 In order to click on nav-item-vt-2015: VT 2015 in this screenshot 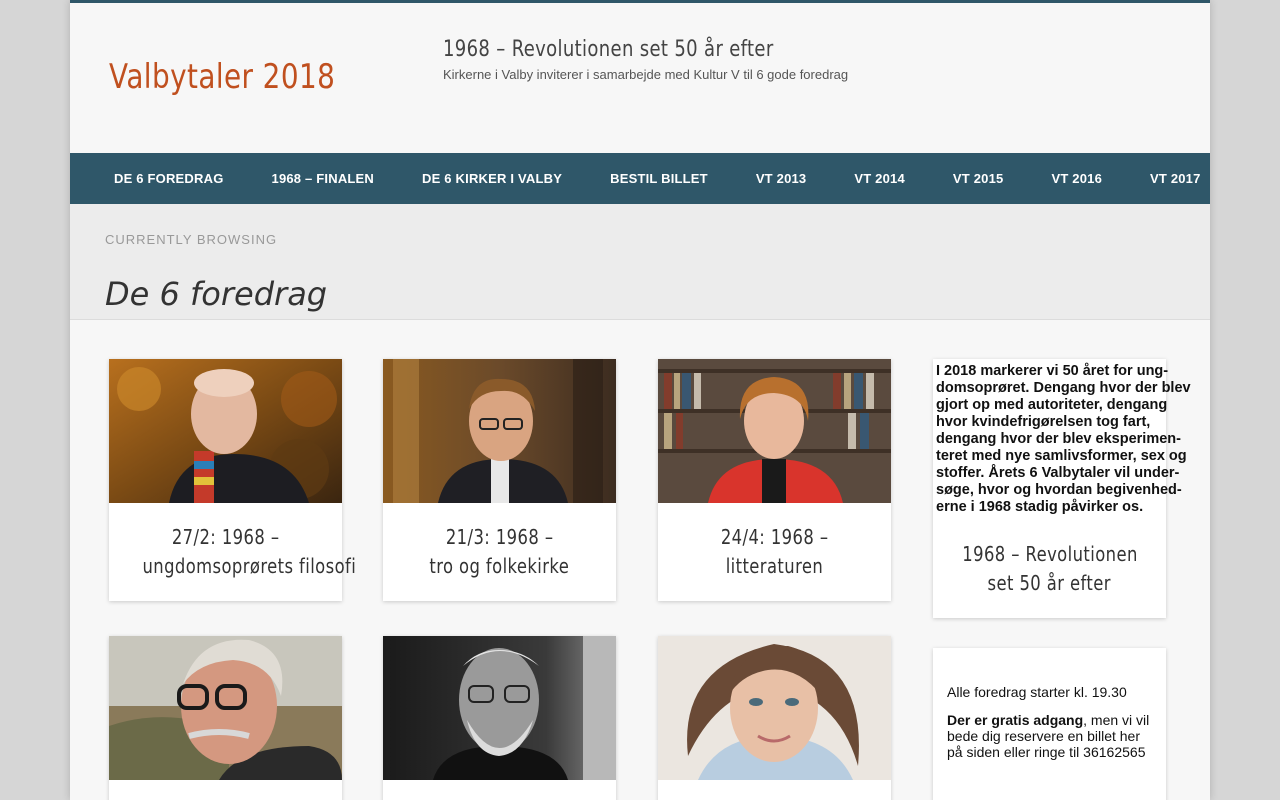, I will do `click(978, 178)`.